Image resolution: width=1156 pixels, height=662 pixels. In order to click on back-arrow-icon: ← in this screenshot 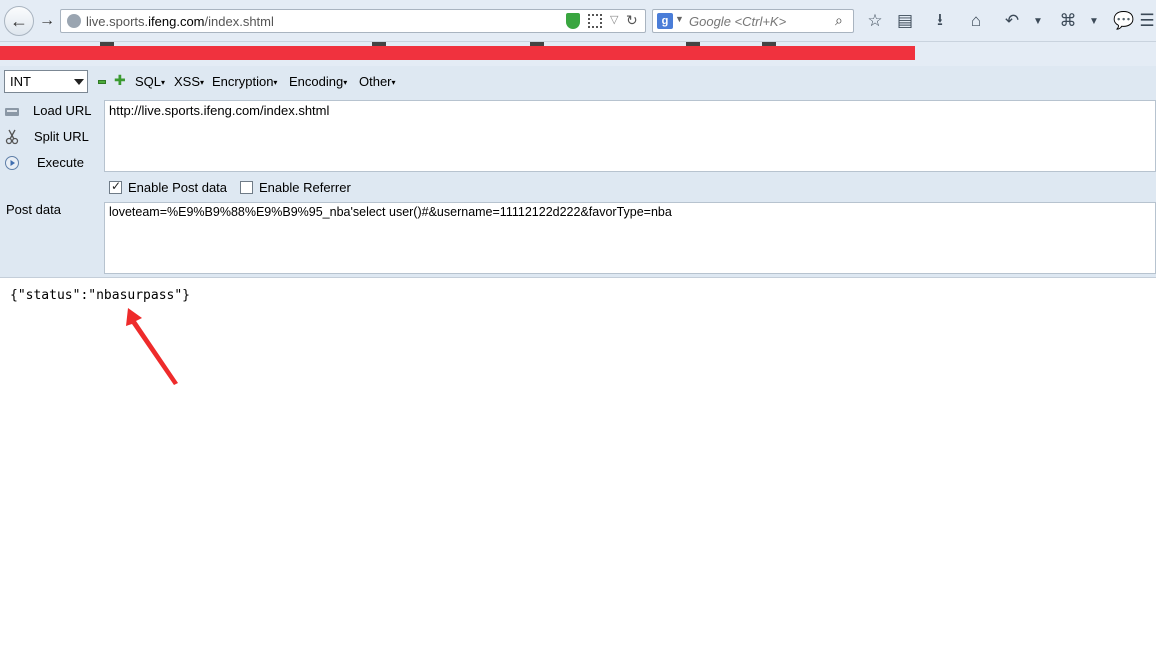, I will do `click(19, 21)`.